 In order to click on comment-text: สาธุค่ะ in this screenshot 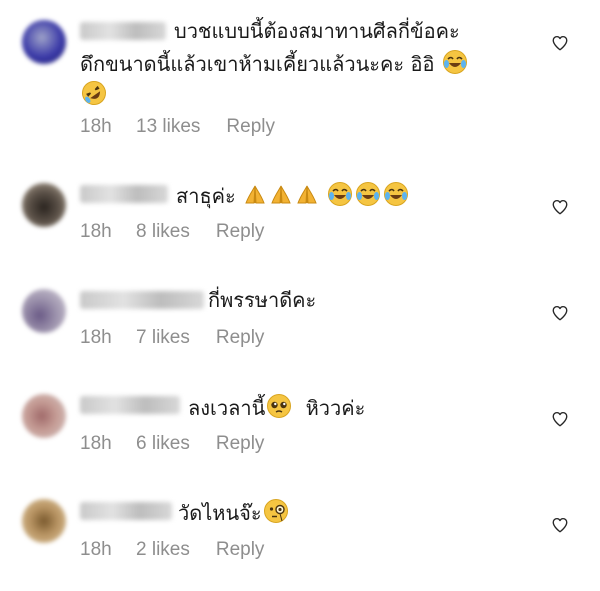, I will do `click(206, 196)`.